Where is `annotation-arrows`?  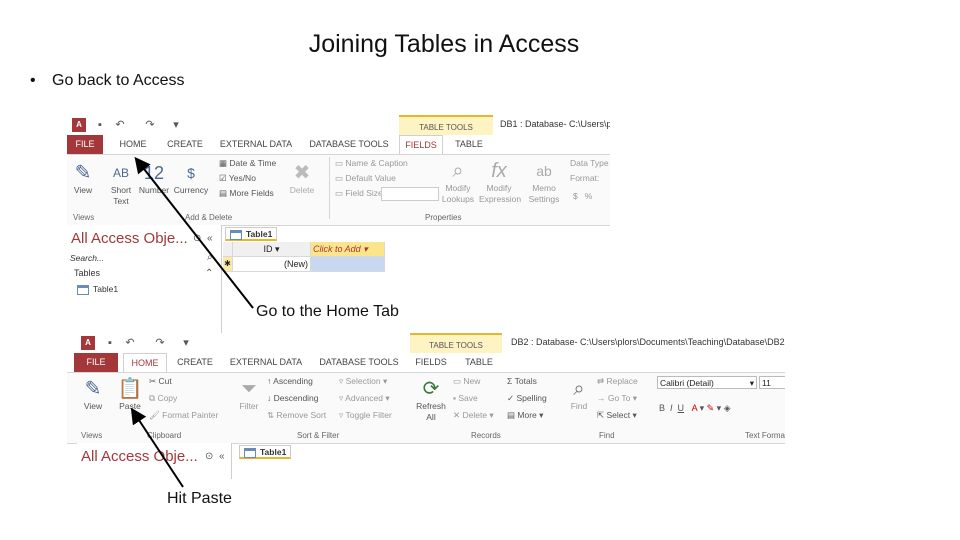
annotation-arrows is located at coordinates (192, 322).